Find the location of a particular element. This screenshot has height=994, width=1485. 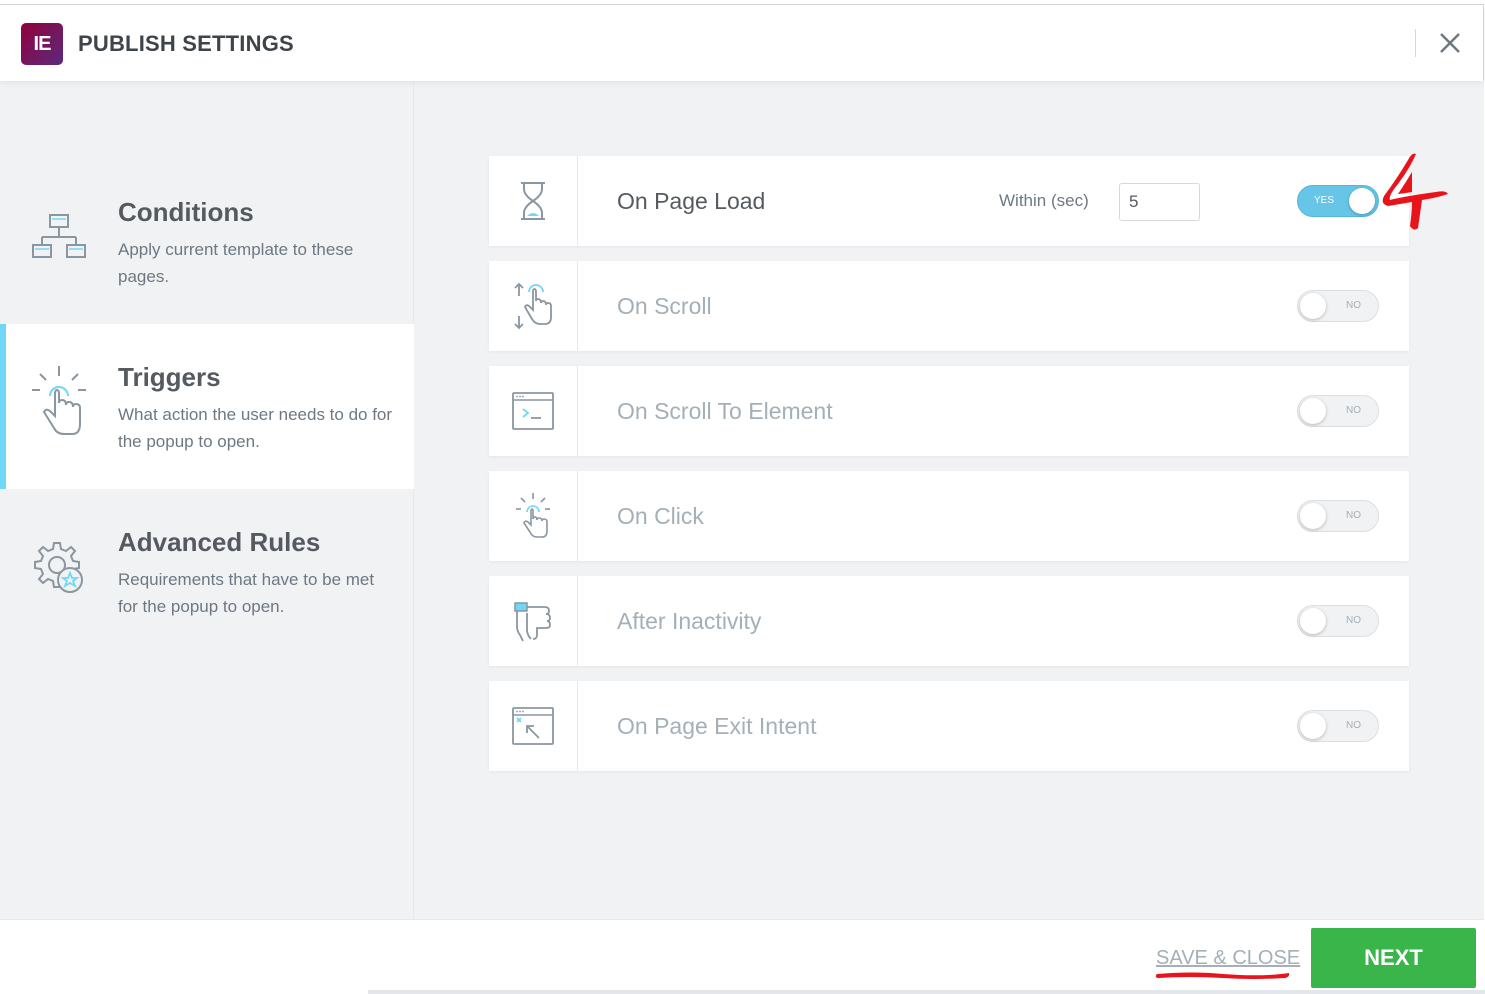

active-indicator is located at coordinates (3, 406).